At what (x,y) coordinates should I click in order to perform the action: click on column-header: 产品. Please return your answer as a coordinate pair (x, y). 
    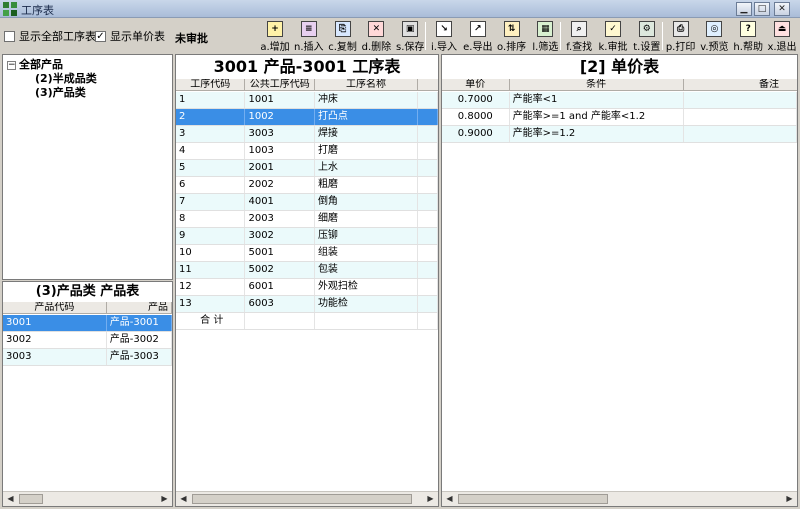
    Looking at the image, I should click on (139, 307).